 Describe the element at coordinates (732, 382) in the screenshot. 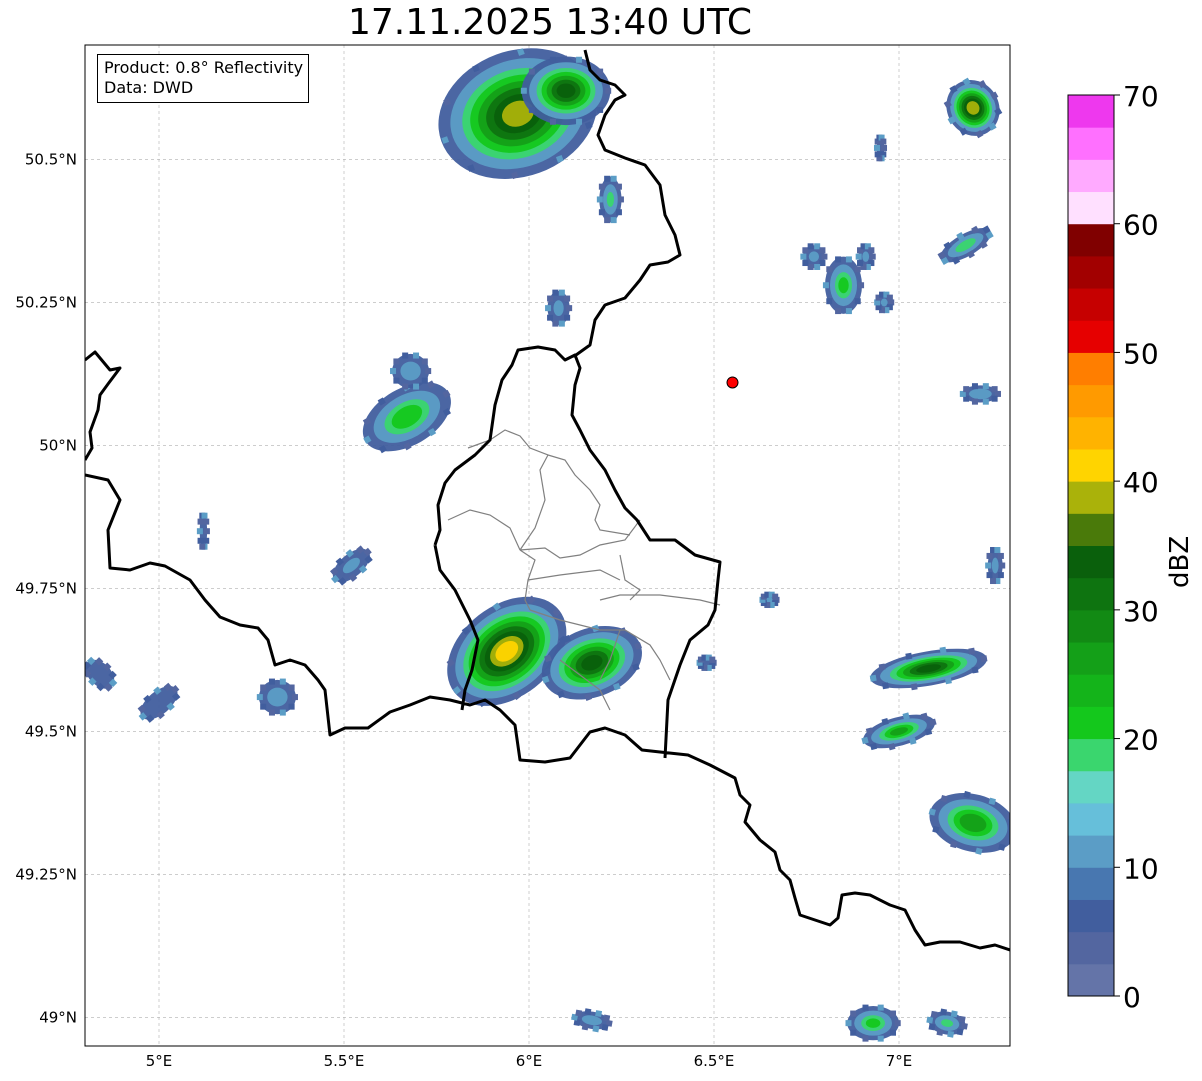

I see `radar-site-dot` at that location.